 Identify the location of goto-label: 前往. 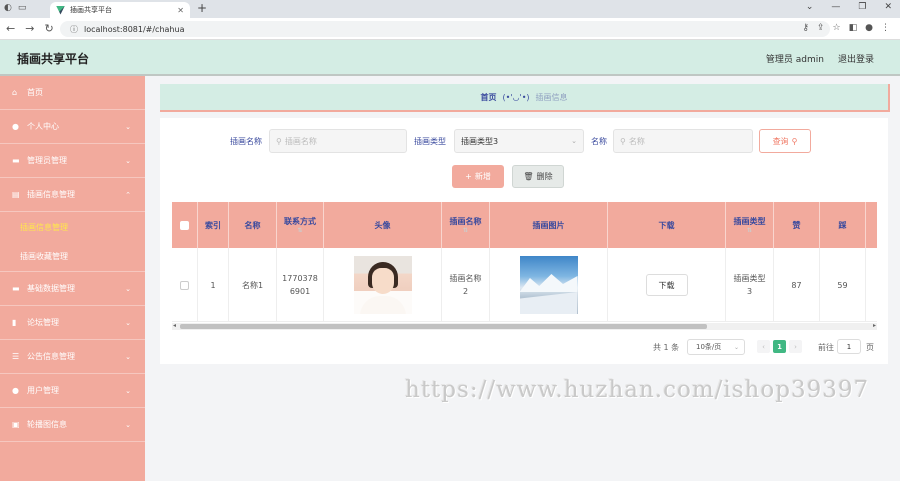
(826, 347).